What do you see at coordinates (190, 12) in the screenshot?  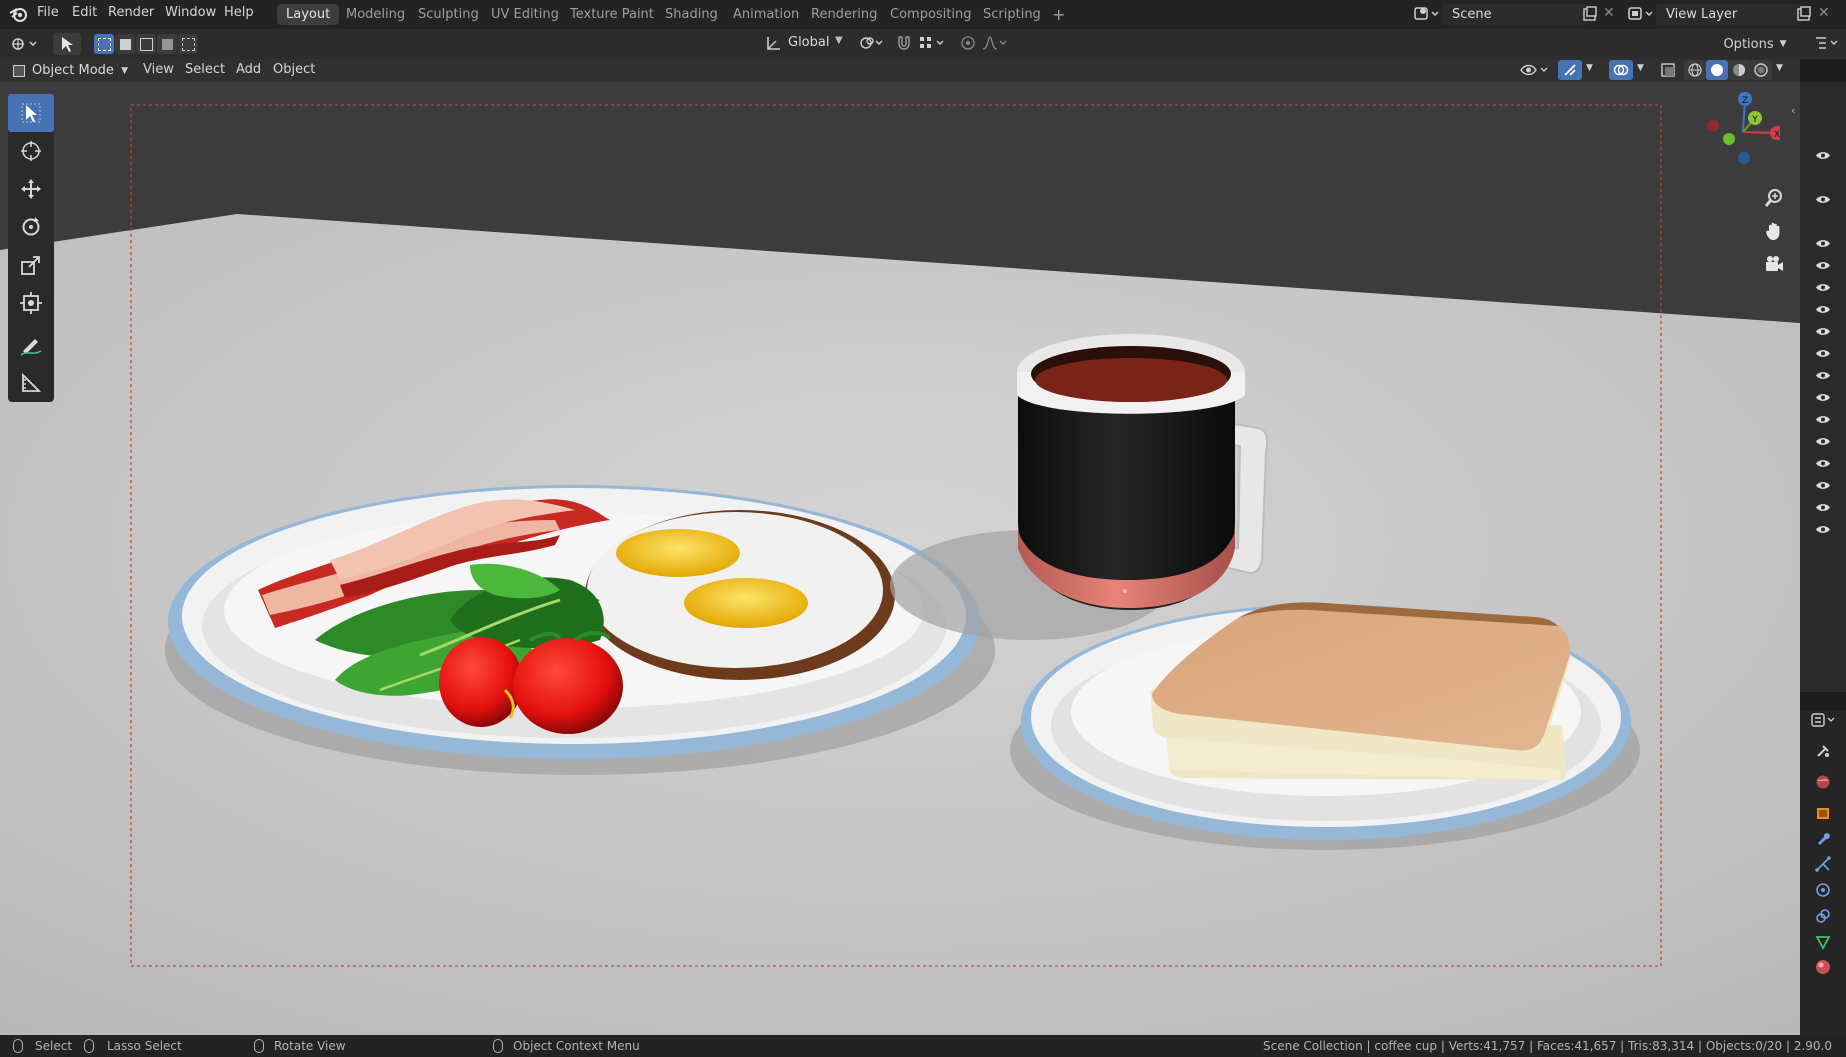 I see `menu-window: Window` at bounding box center [190, 12].